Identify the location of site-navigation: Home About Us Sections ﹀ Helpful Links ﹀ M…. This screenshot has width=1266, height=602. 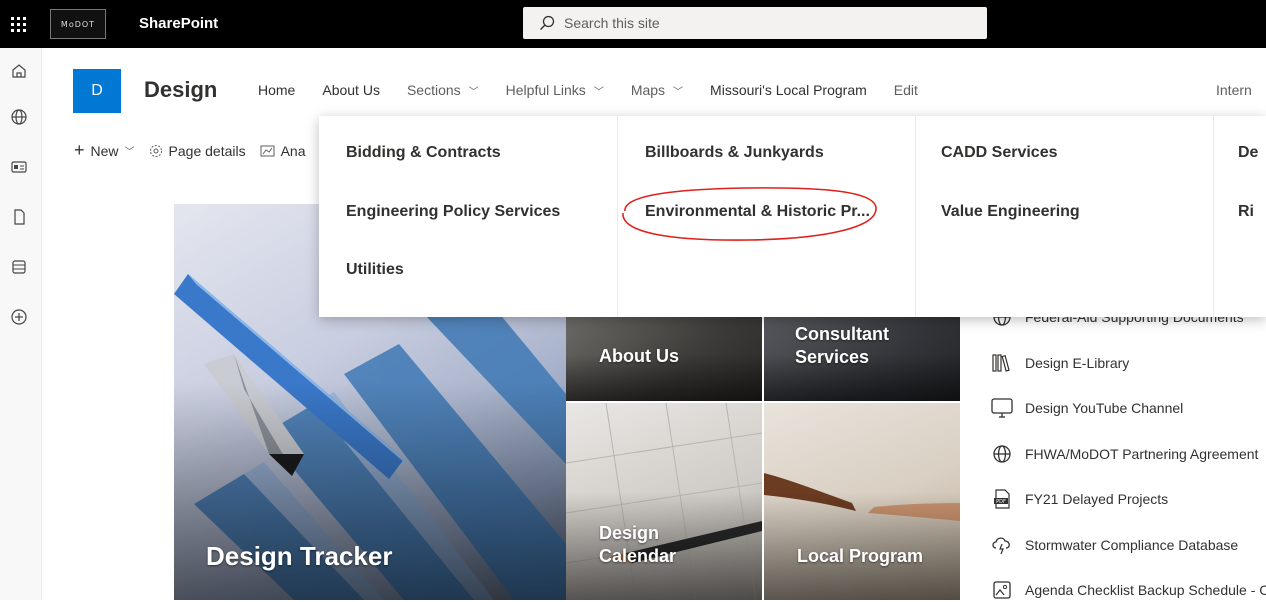
(601, 90).